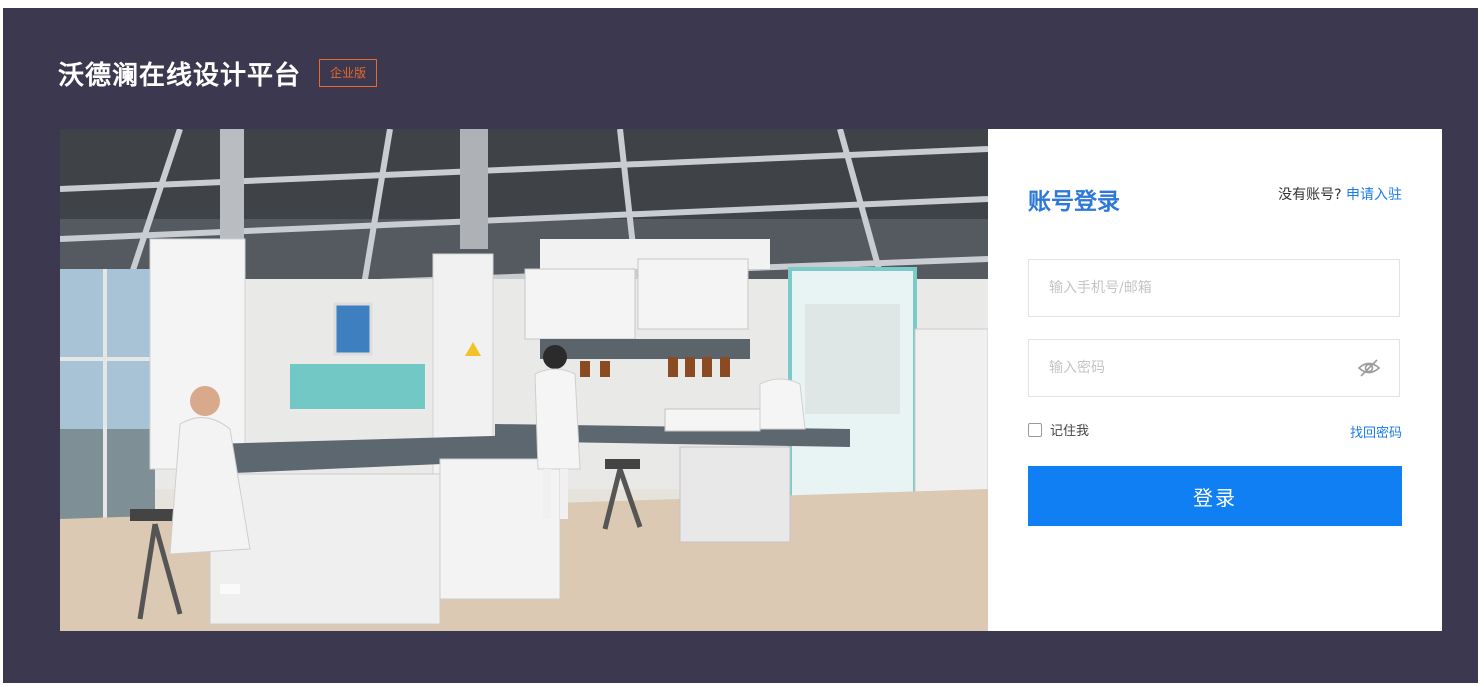 The image size is (1481, 686). I want to click on password-field, so click(1214, 368).